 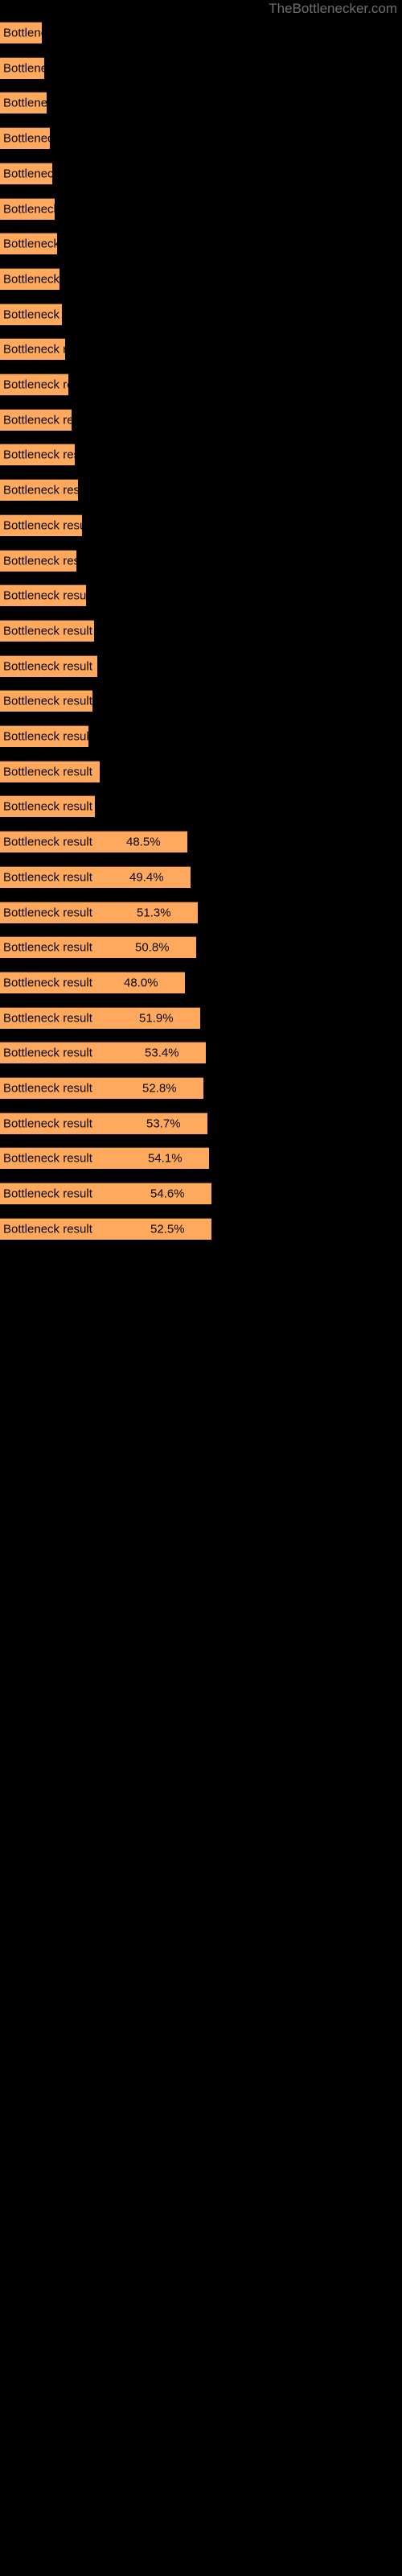 I want to click on bar-value-label: 52.5%, so click(x=167, y=1229).